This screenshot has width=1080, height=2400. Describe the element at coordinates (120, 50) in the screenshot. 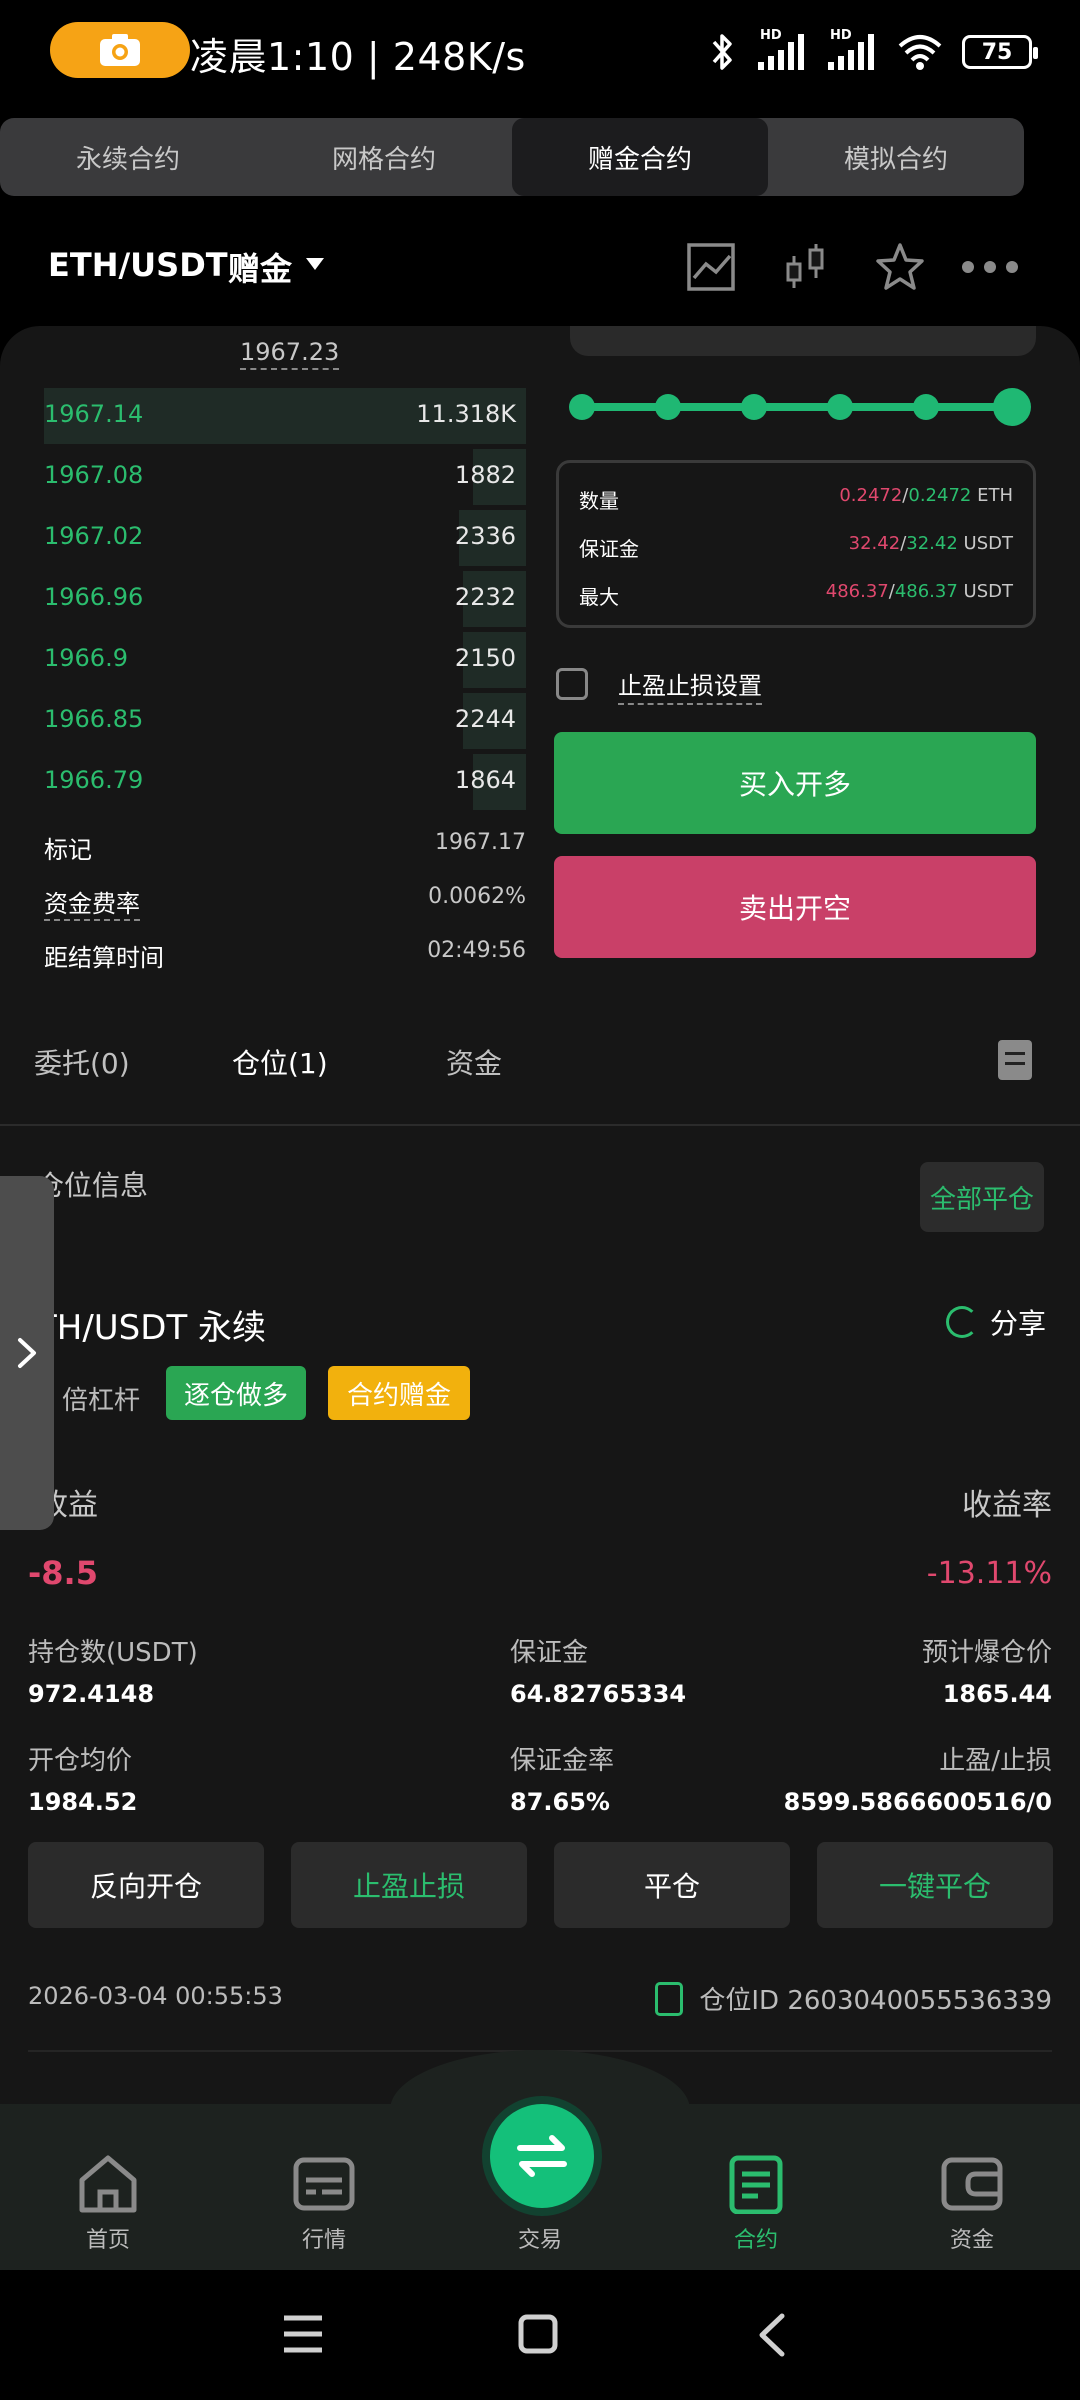

I see `screen-record-pill` at that location.